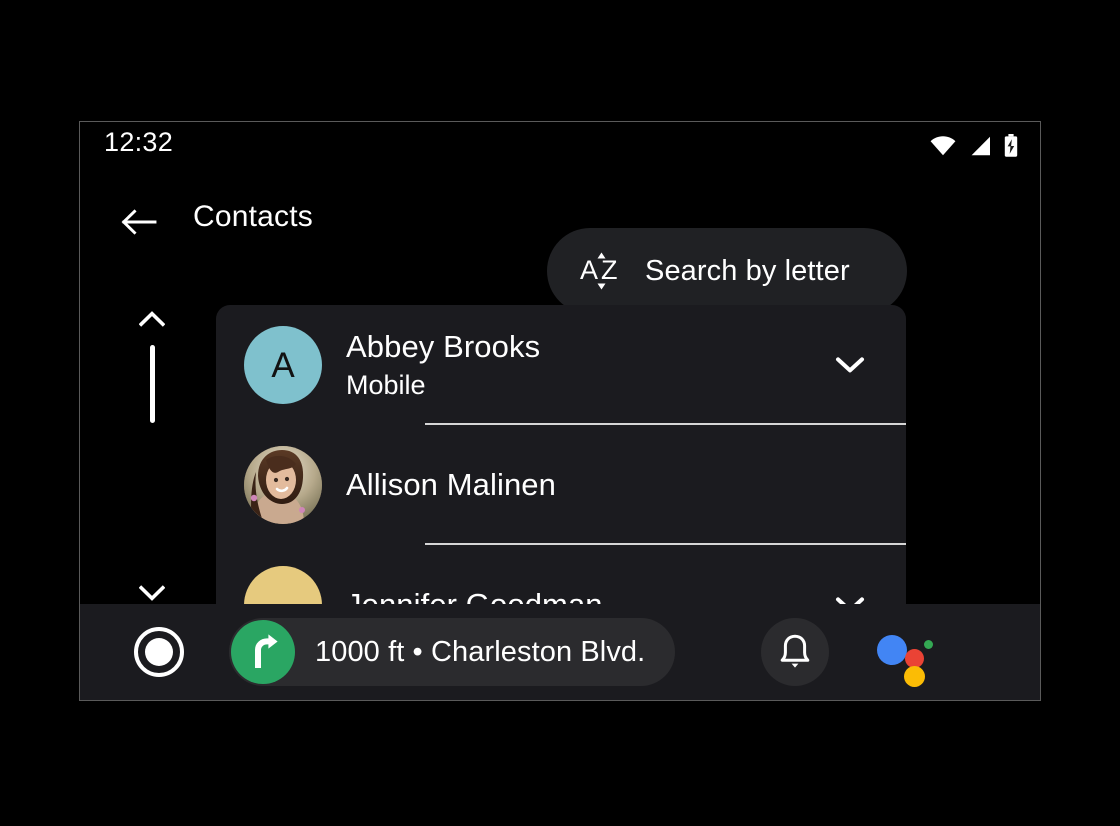 The image size is (1120, 826). I want to click on avatar-photo, so click(283, 485).